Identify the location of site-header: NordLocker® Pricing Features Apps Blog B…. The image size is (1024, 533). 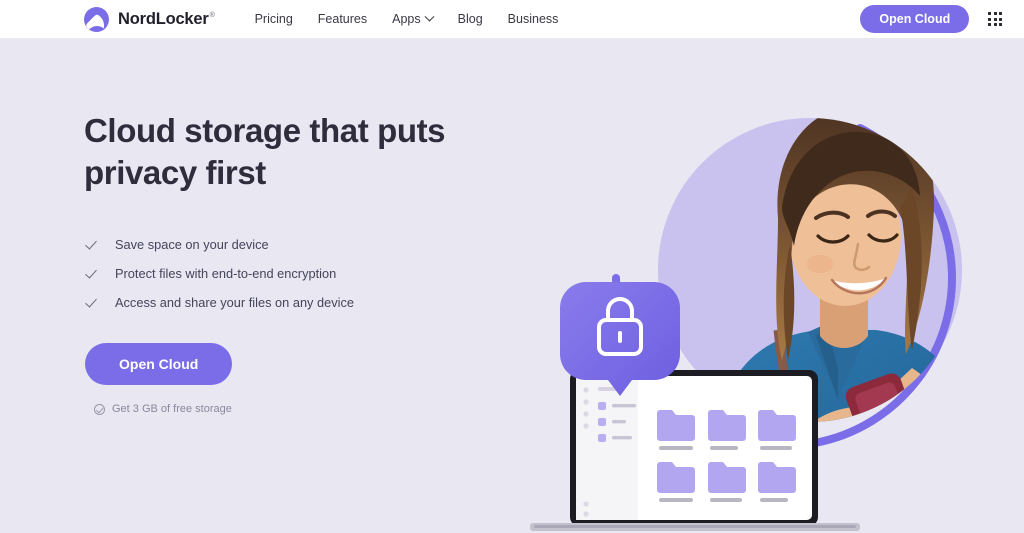
(512, 19).